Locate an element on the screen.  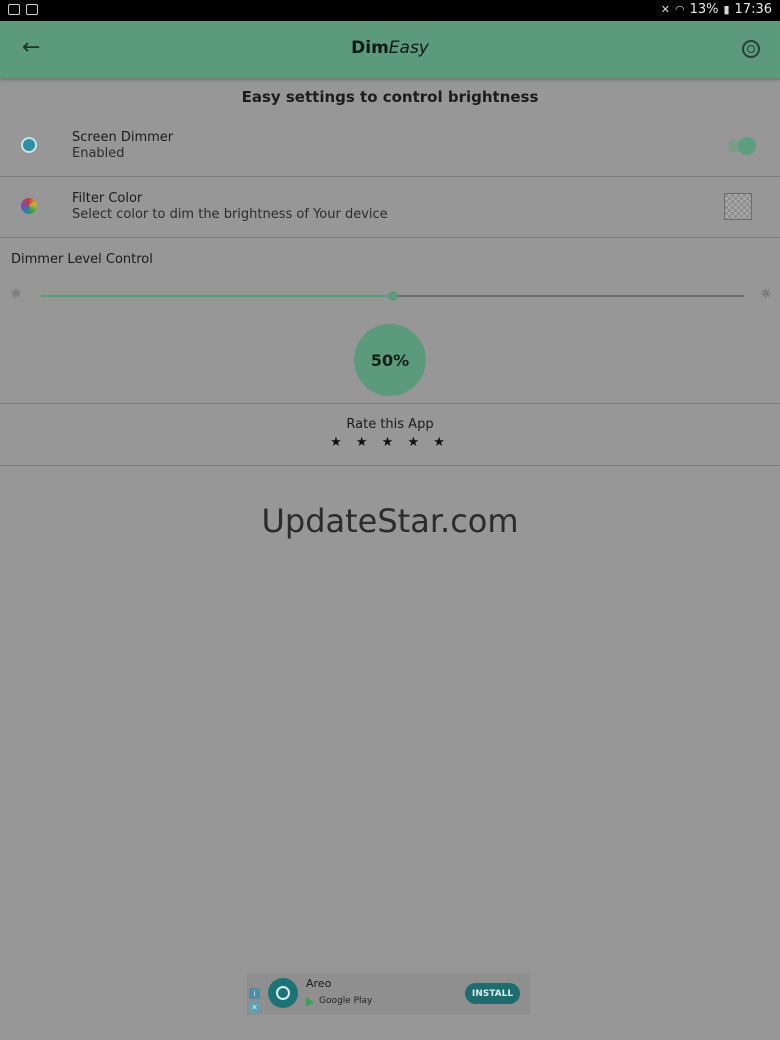
dimmer-level-value: 50% is located at coordinates (390, 360).